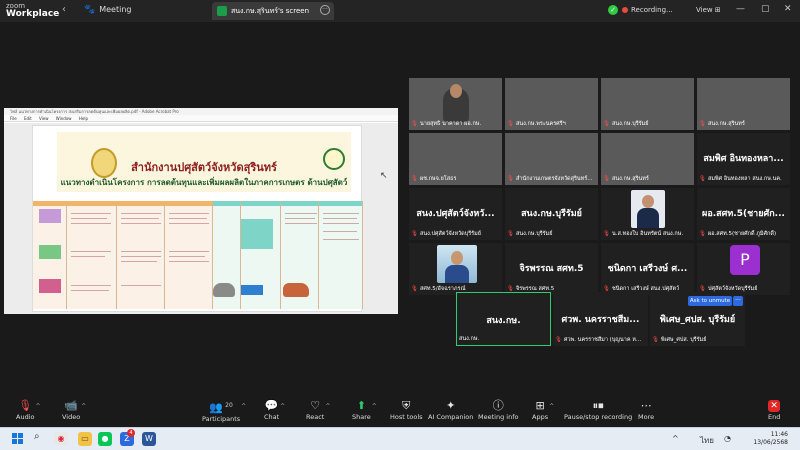 This screenshot has height=450, width=800. Describe the element at coordinates (273, 11) in the screenshot. I see `screen-share-tab: สนง.กษ.สุรินทร์'s screen ···` at that location.